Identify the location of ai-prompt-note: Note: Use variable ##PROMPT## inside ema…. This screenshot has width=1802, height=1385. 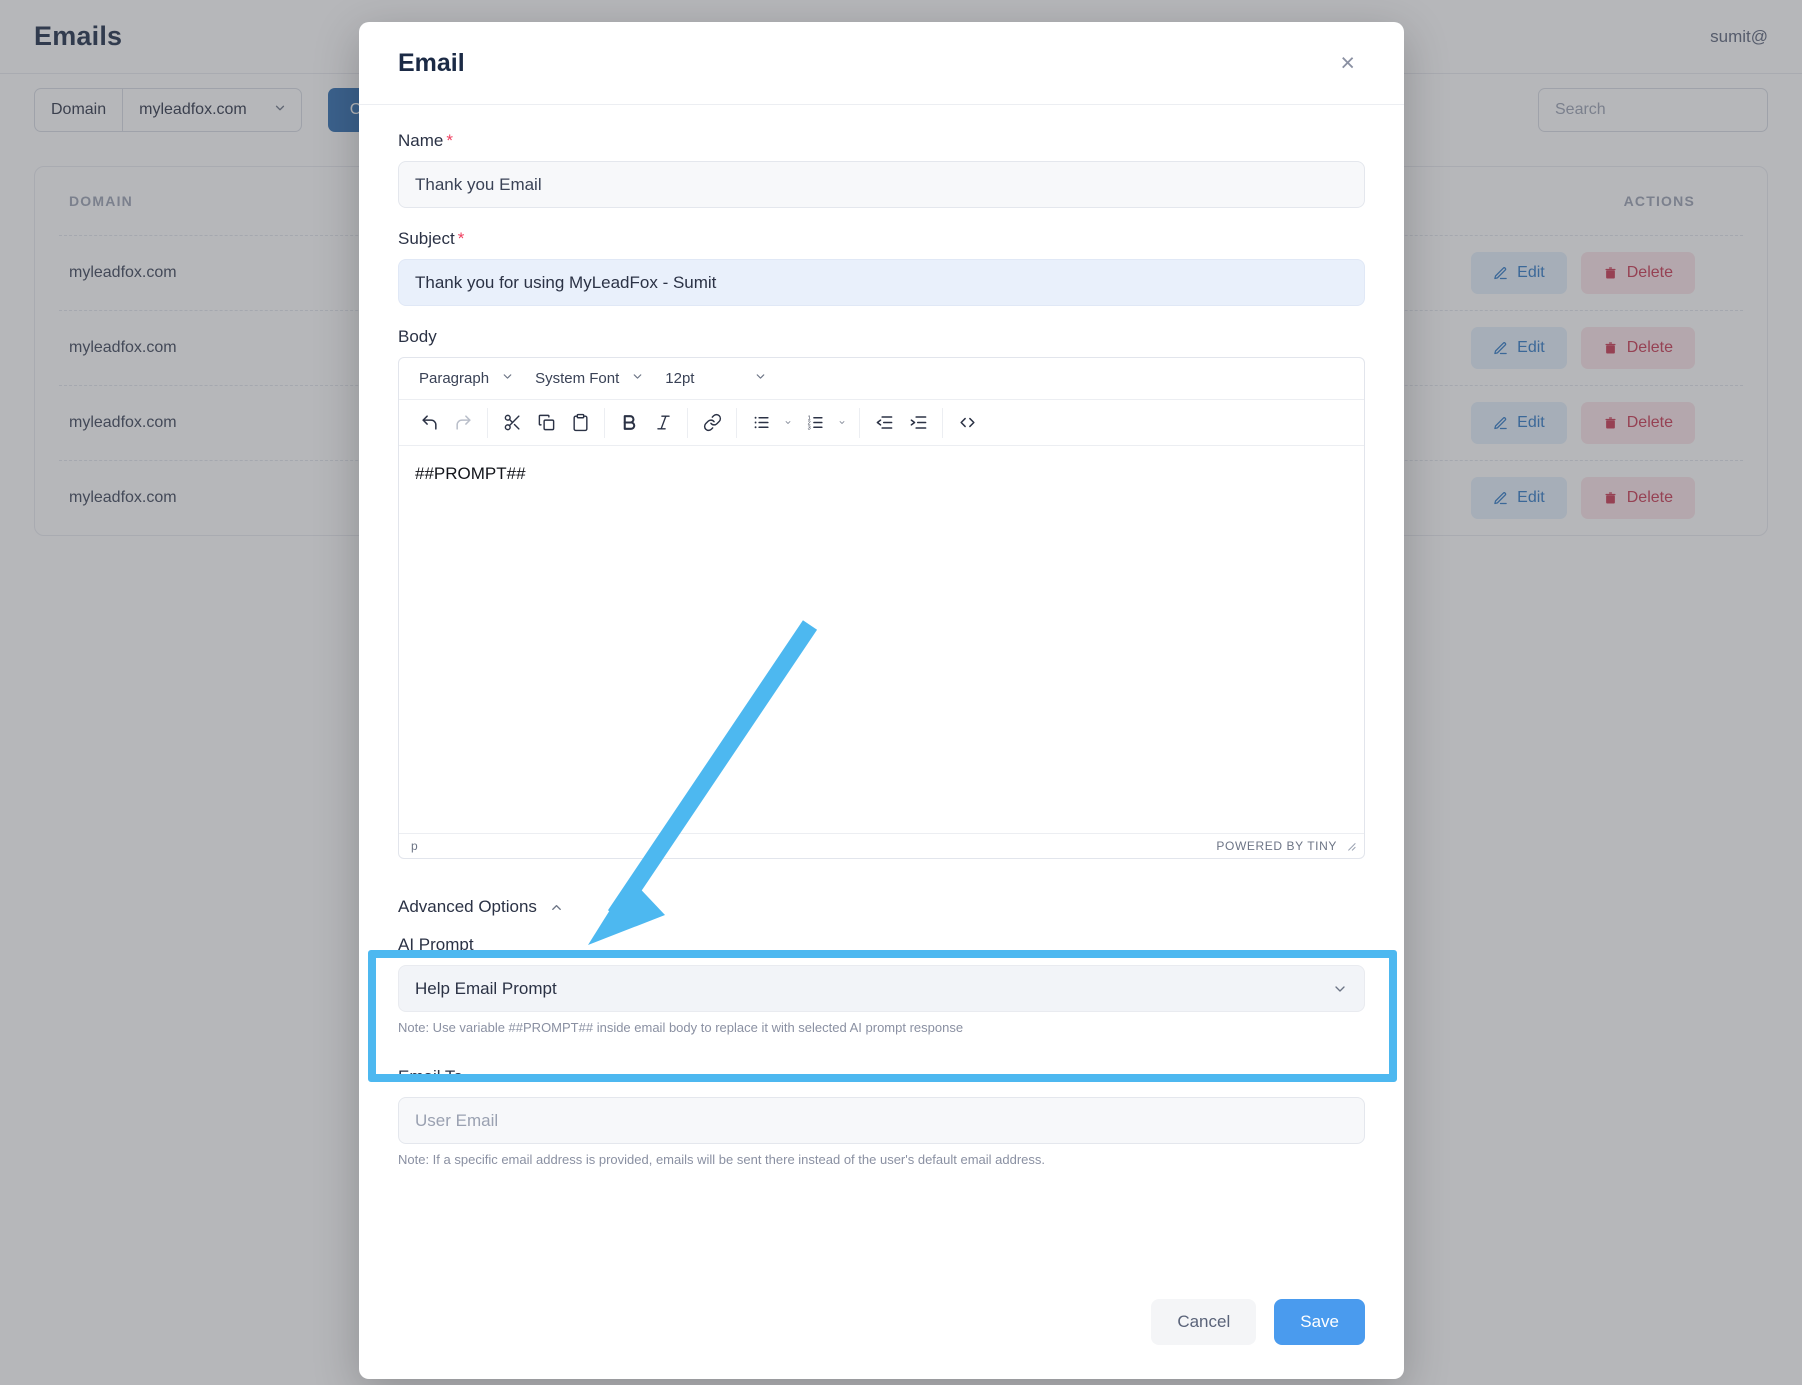
(681, 1027).